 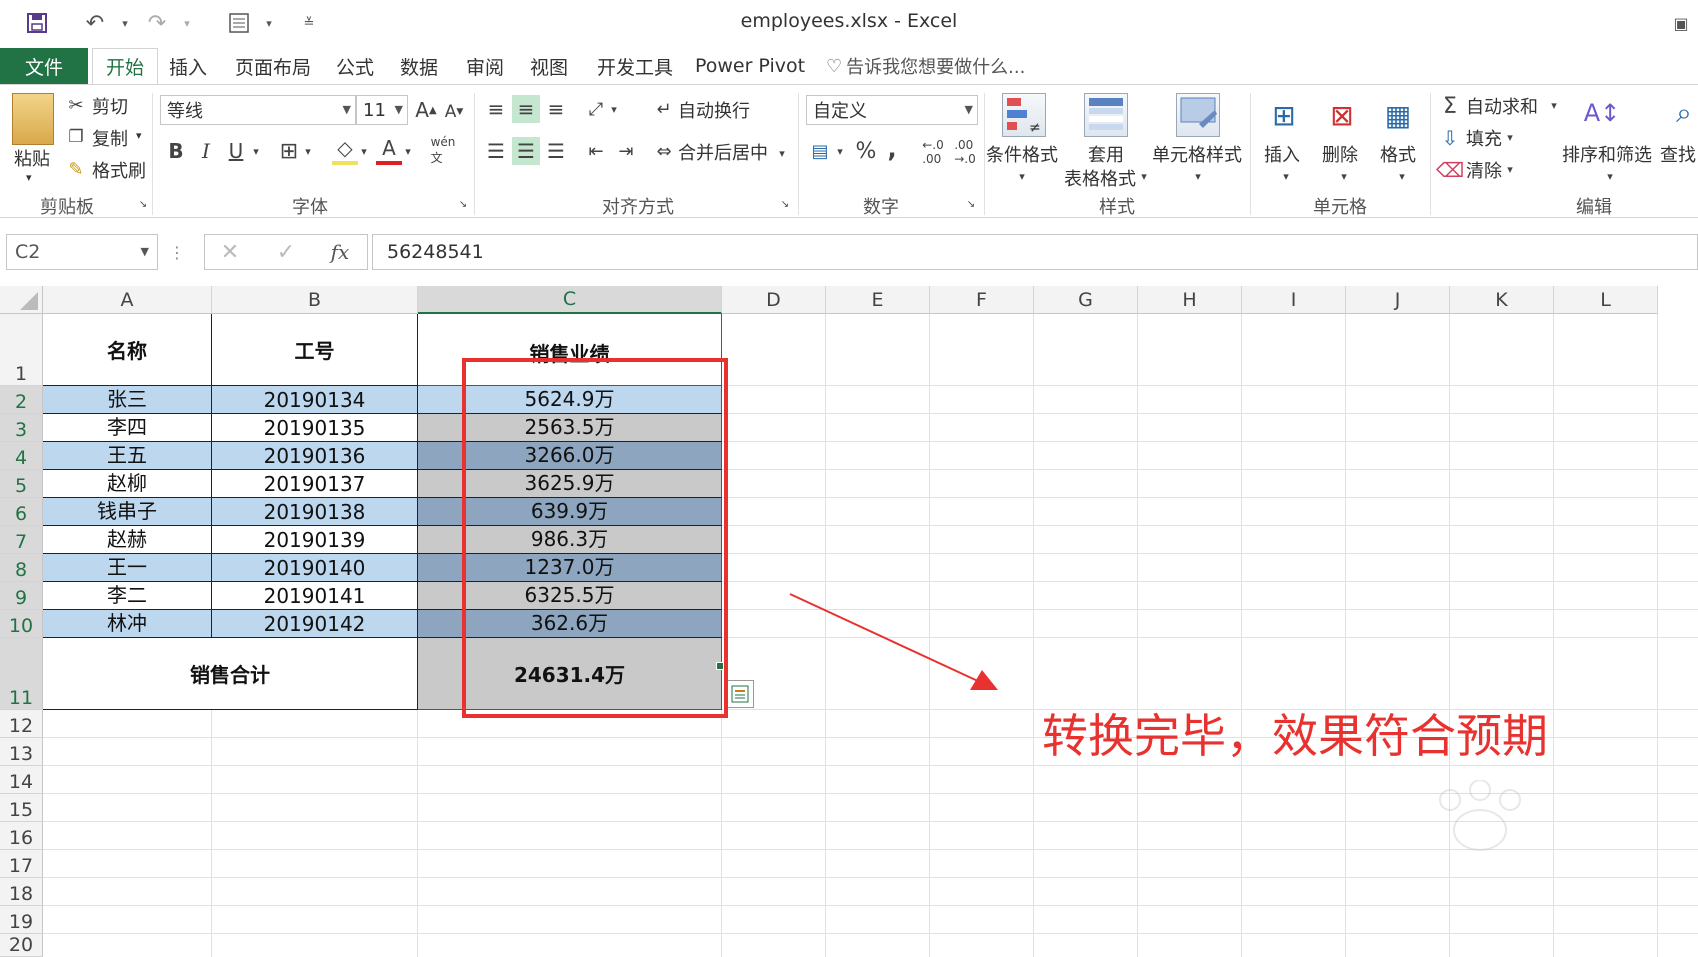 I want to click on header-cell-name: 名称, so click(x=127, y=350).